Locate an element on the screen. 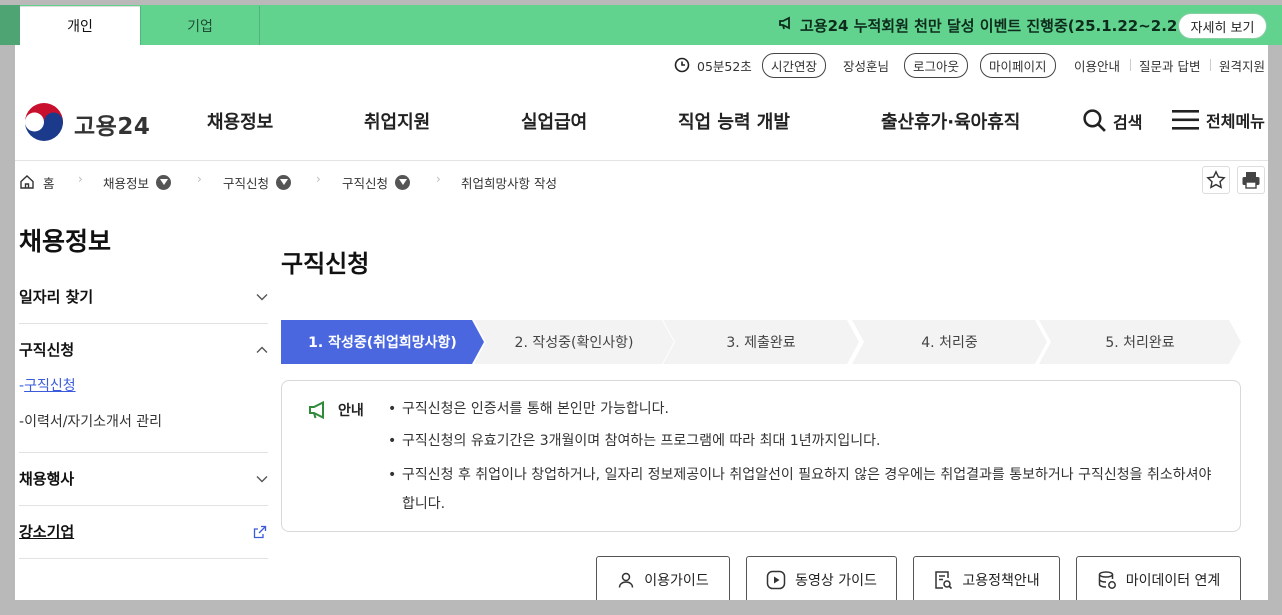  step-label: 3. 제출완료 is located at coordinates (761, 343).